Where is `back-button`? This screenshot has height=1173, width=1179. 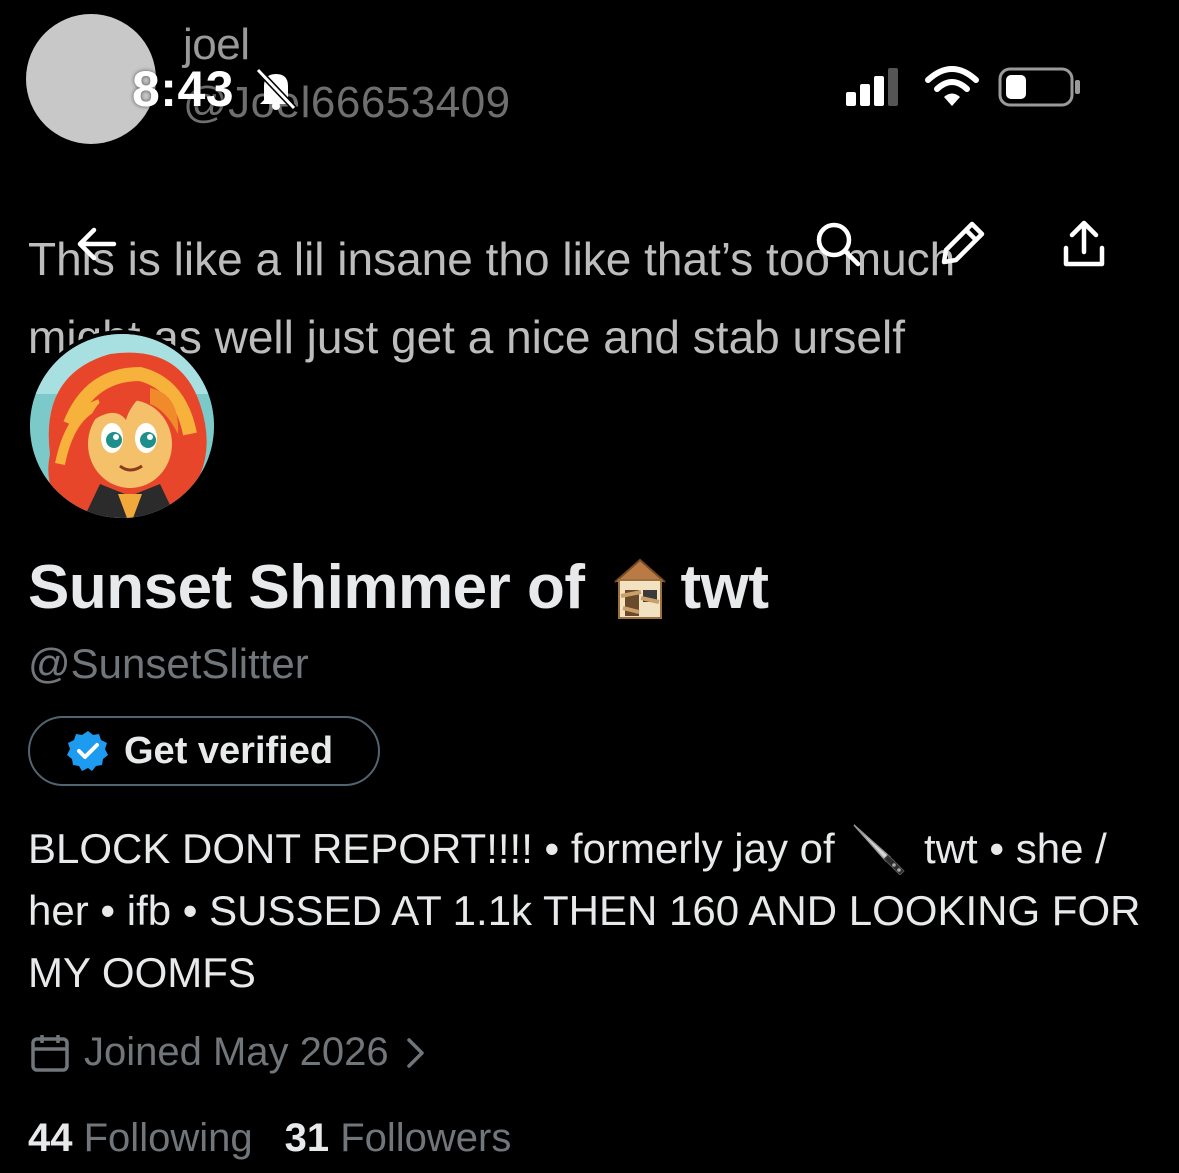 back-button is located at coordinates (96, 244).